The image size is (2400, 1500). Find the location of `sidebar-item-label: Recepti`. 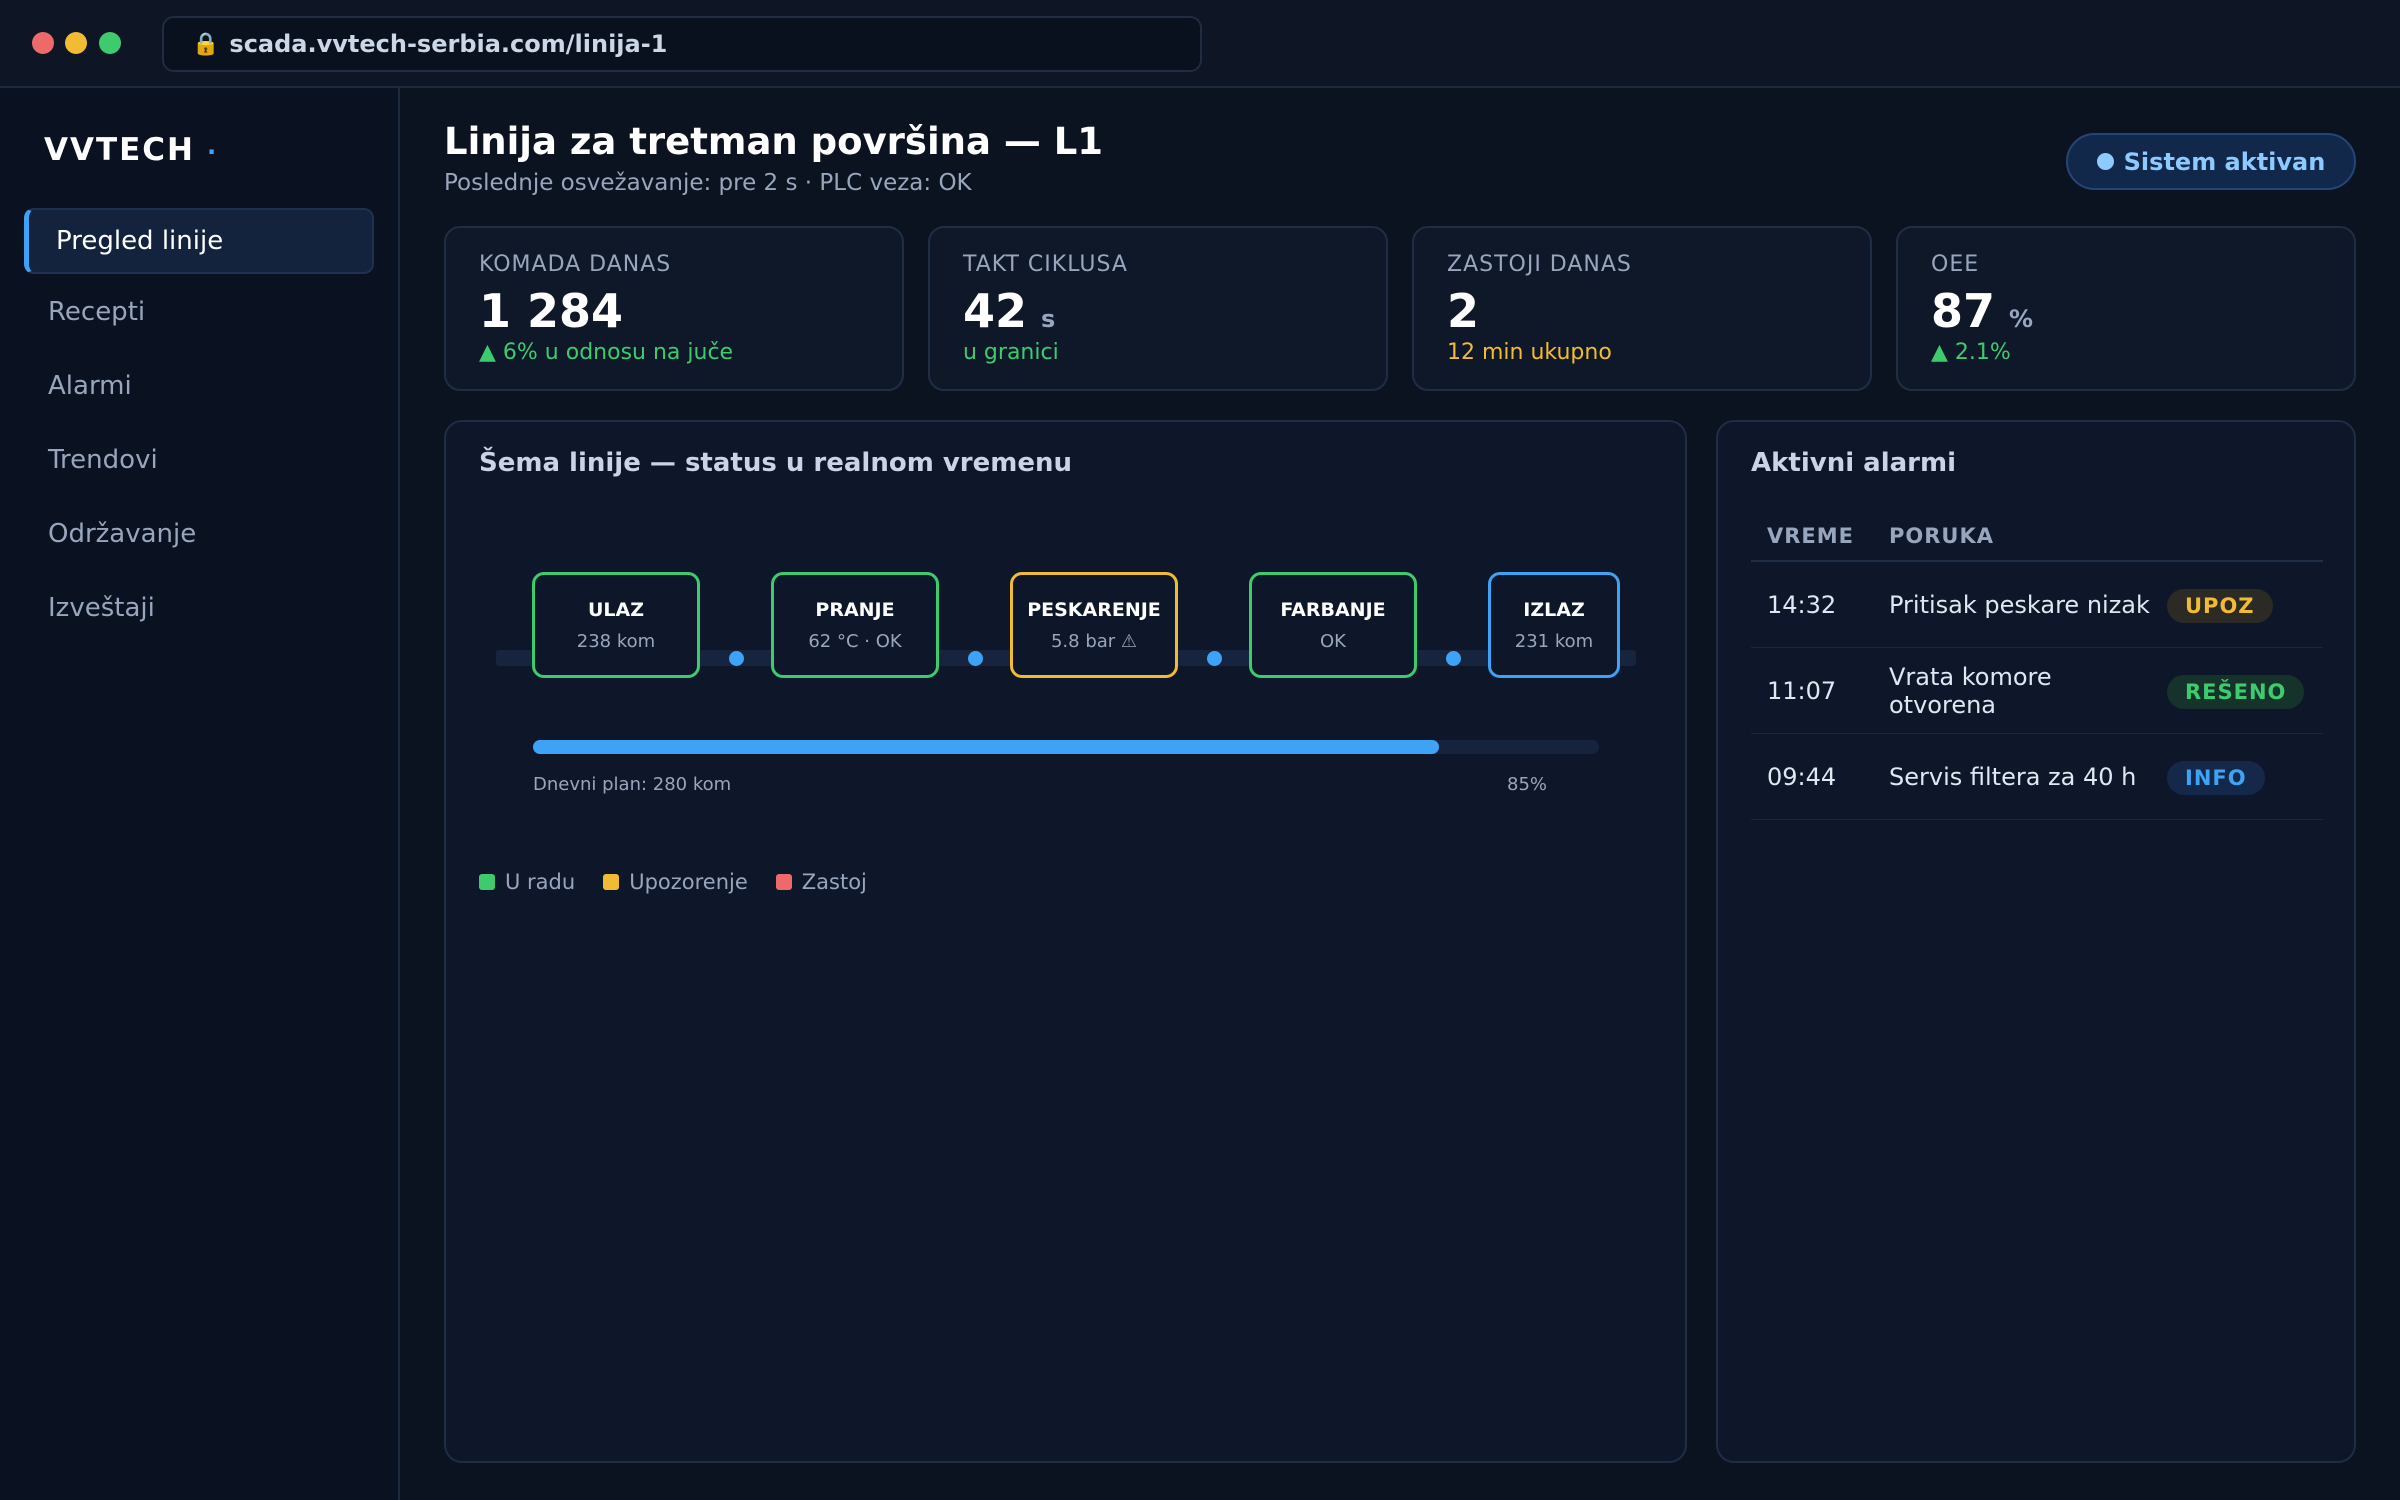

sidebar-item-label: Recepti is located at coordinates (97, 312).